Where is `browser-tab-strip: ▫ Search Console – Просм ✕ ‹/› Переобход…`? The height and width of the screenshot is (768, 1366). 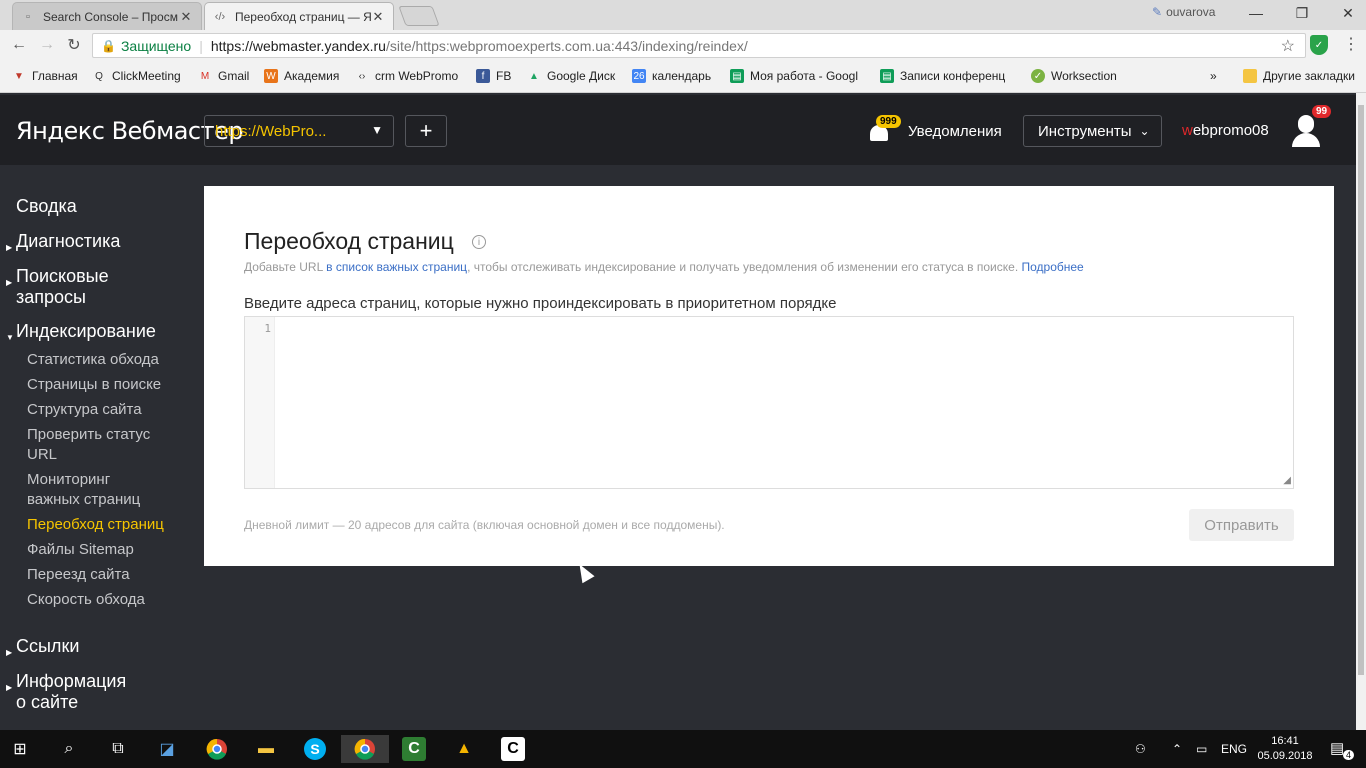 browser-tab-strip: ▫ Search Console – Просм ✕ ‹/› Переобход… is located at coordinates (683, 15).